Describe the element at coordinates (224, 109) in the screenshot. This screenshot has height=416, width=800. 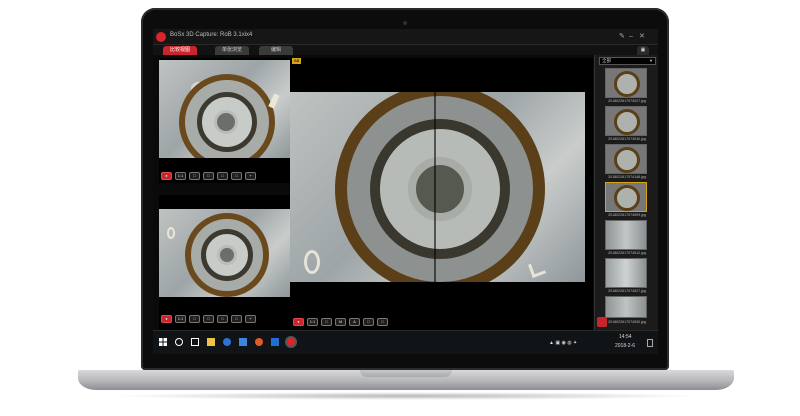
I see `micrograph-a` at that location.